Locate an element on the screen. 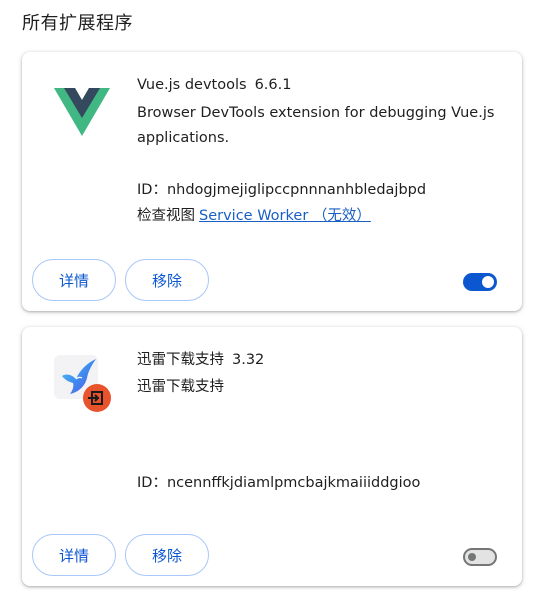  extension-version: 6.6.1 is located at coordinates (273, 85).